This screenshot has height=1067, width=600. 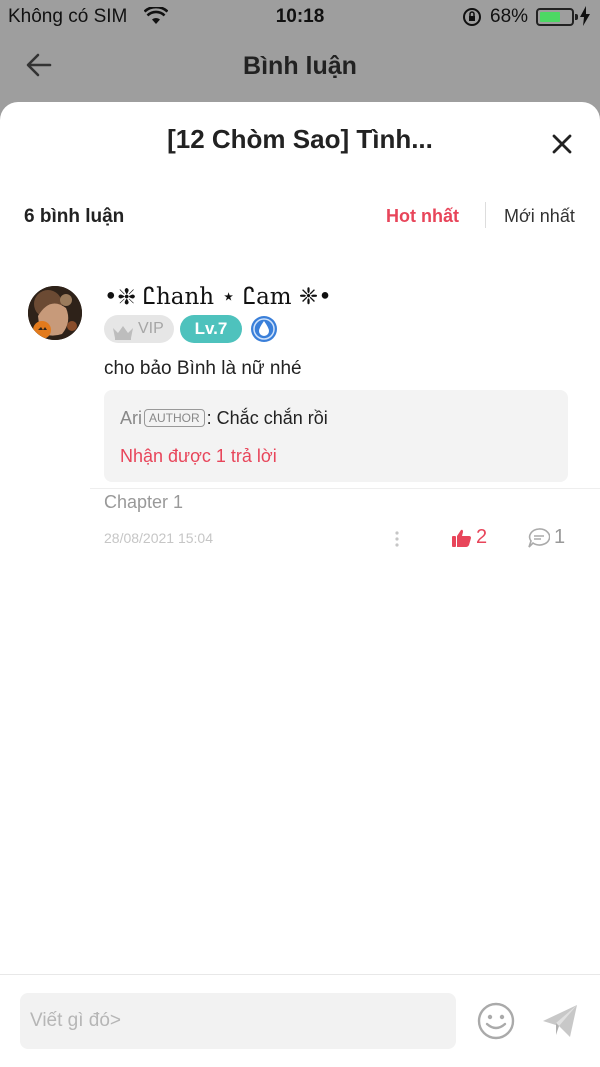 What do you see at coordinates (174, 418) in the screenshot?
I see `author-tag: AUTHOR` at bounding box center [174, 418].